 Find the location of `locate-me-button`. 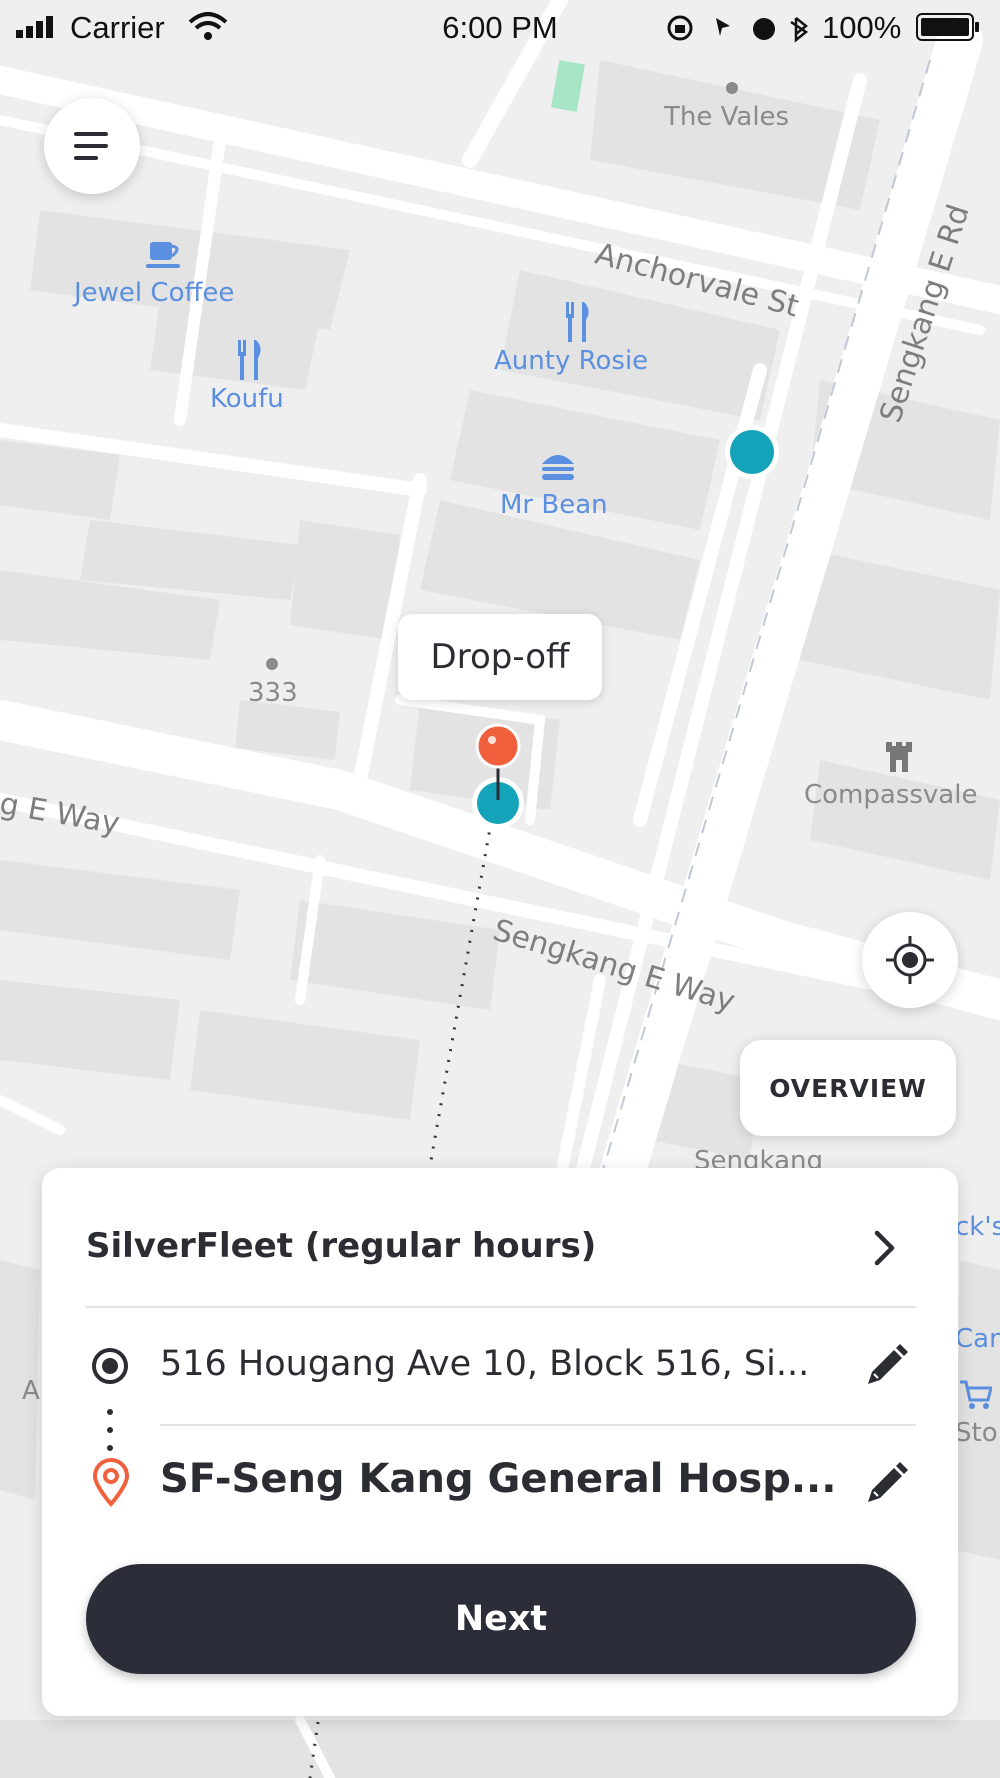

locate-me-button is located at coordinates (910, 960).